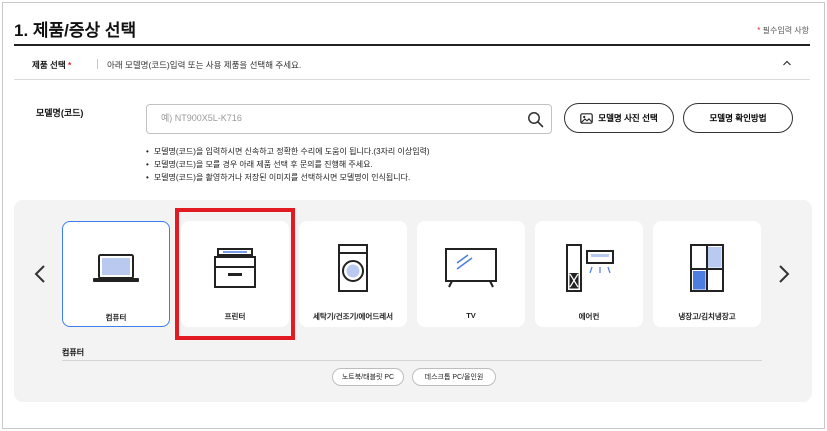 This screenshot has height=431, width=827. Describe the element at coordinates (116, 317) in the screenshot. I see `product-card-label: 컴퓨터` at that location.